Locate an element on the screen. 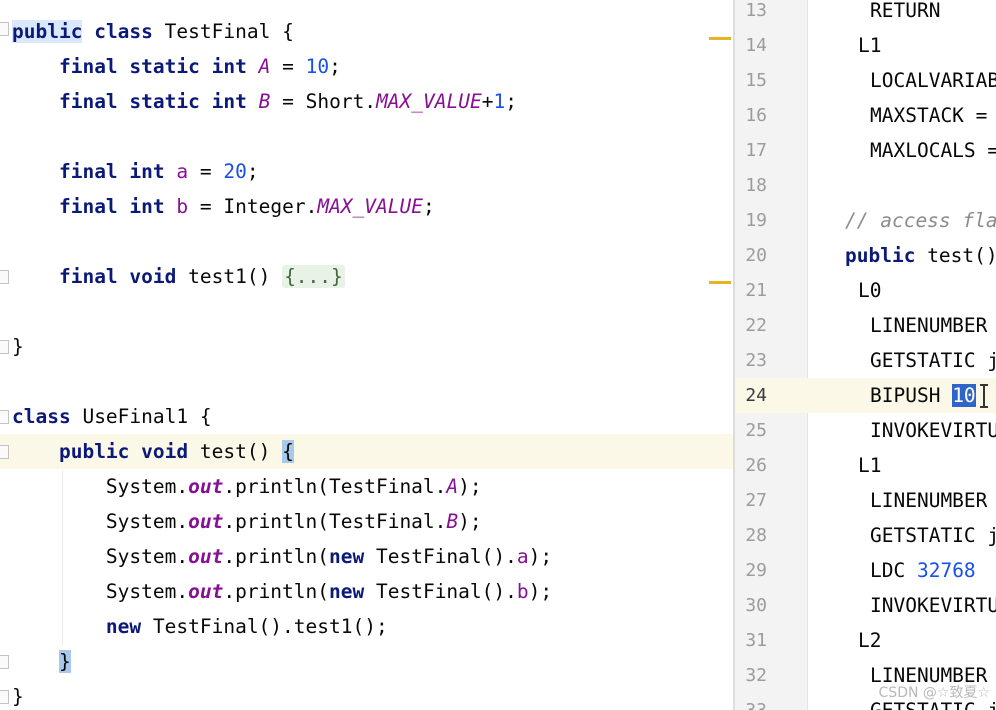 This screenshot has width=996, height=710. code-line-stmt-1: System.out.println(TestFinal.A); is located at coordinates (247, 486).